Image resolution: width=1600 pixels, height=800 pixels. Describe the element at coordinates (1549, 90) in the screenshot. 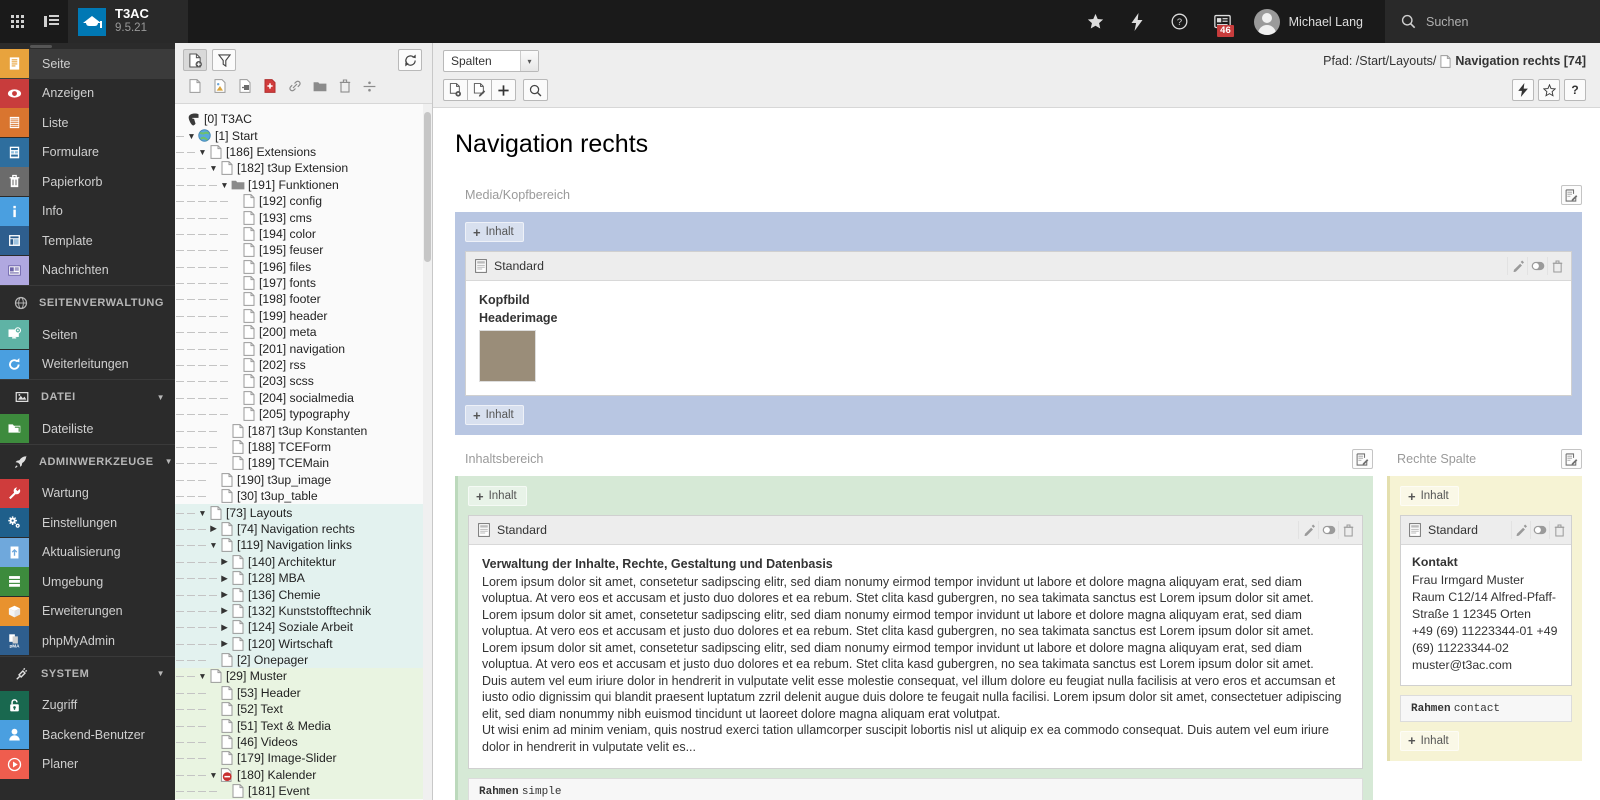

I see `bookmark-star-icon` at that location.